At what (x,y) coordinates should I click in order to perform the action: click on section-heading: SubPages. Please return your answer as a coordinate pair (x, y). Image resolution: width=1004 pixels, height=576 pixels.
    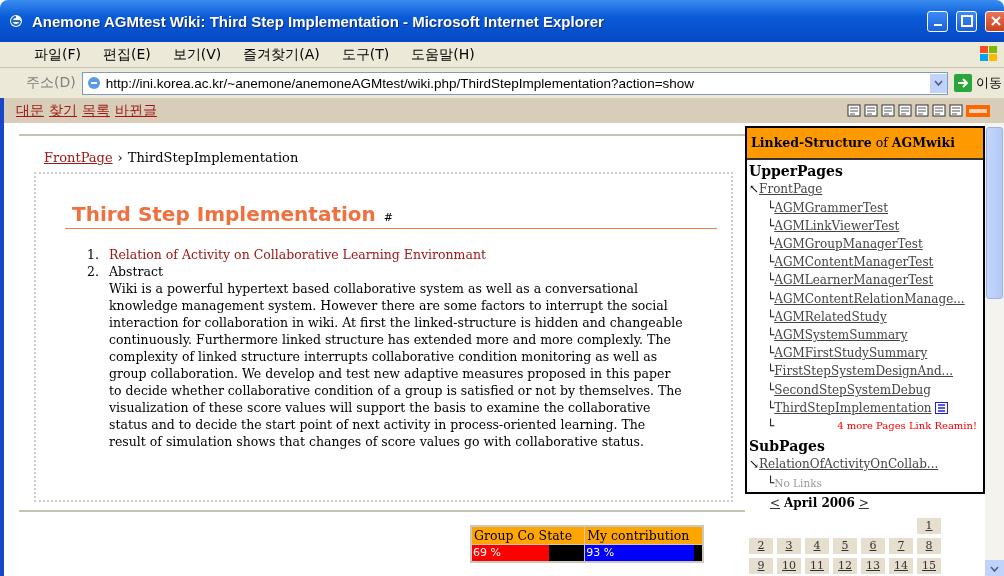
    Looking at the image, I should click on (787, 446).